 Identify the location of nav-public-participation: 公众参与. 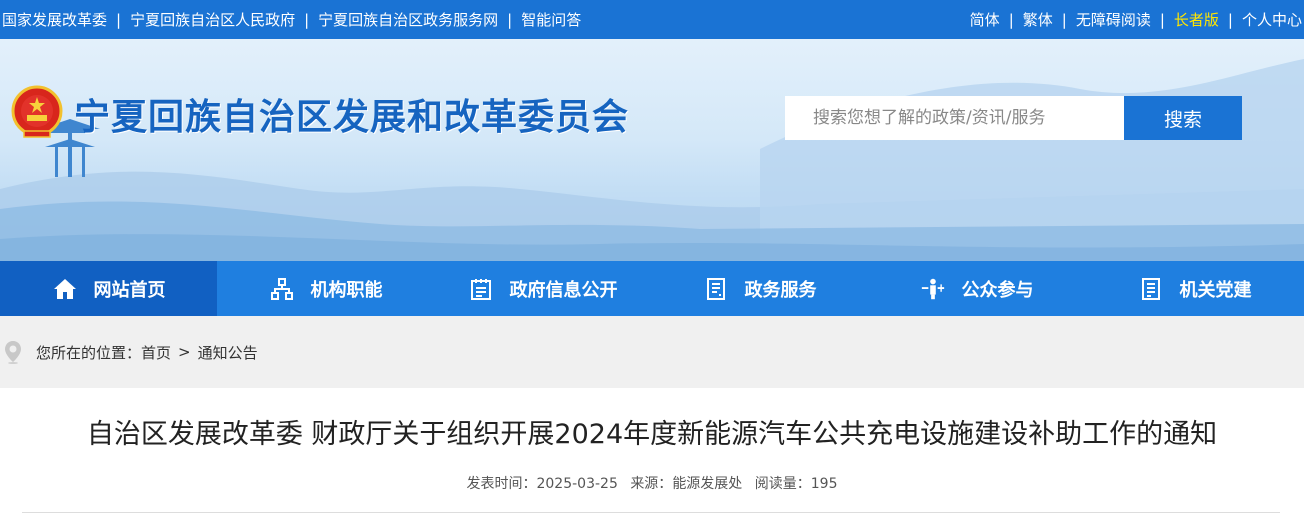
(976, 288).